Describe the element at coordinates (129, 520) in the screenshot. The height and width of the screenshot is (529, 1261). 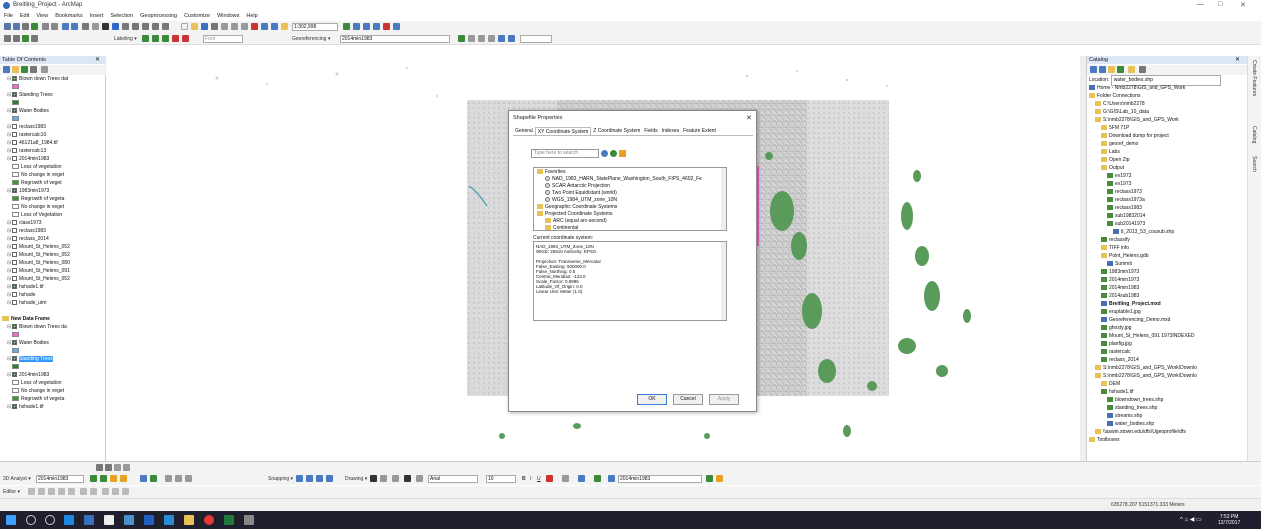
I see `arcmap-taskbar-icon` at that location.